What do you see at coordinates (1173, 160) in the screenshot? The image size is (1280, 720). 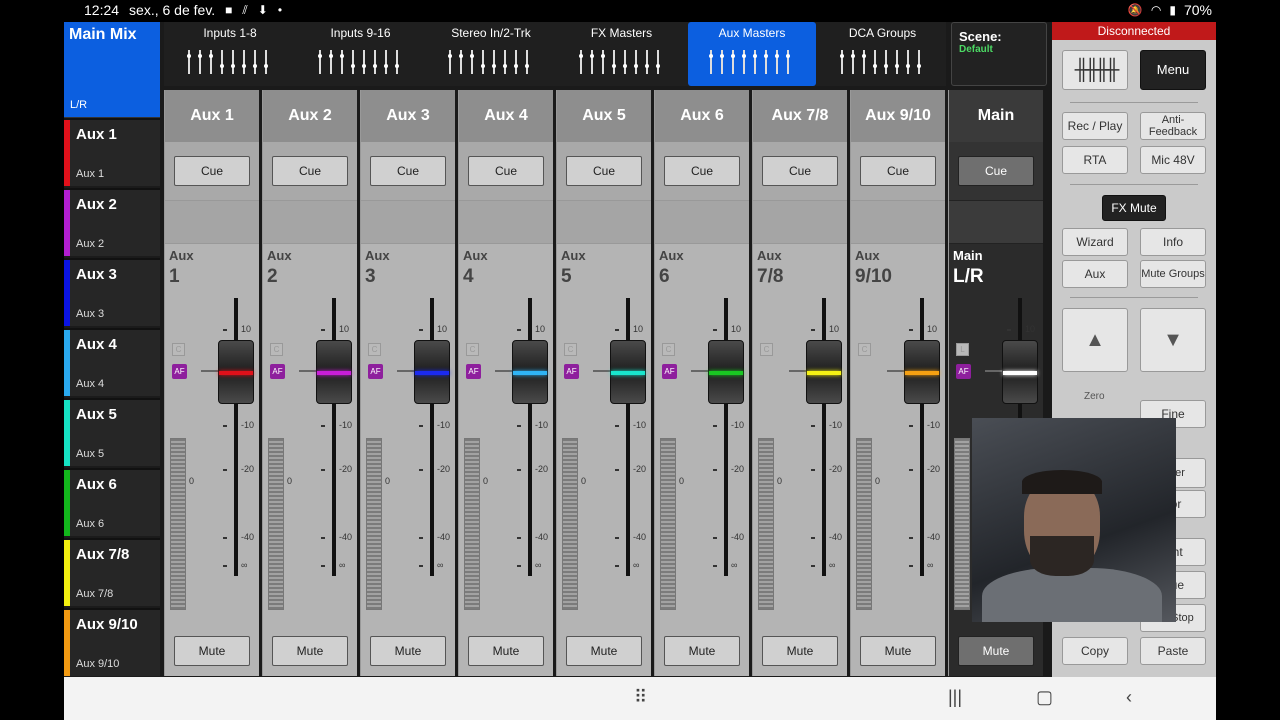 I see `mic-48v-button: Mic 48V` at bounding box center [1173, 160].